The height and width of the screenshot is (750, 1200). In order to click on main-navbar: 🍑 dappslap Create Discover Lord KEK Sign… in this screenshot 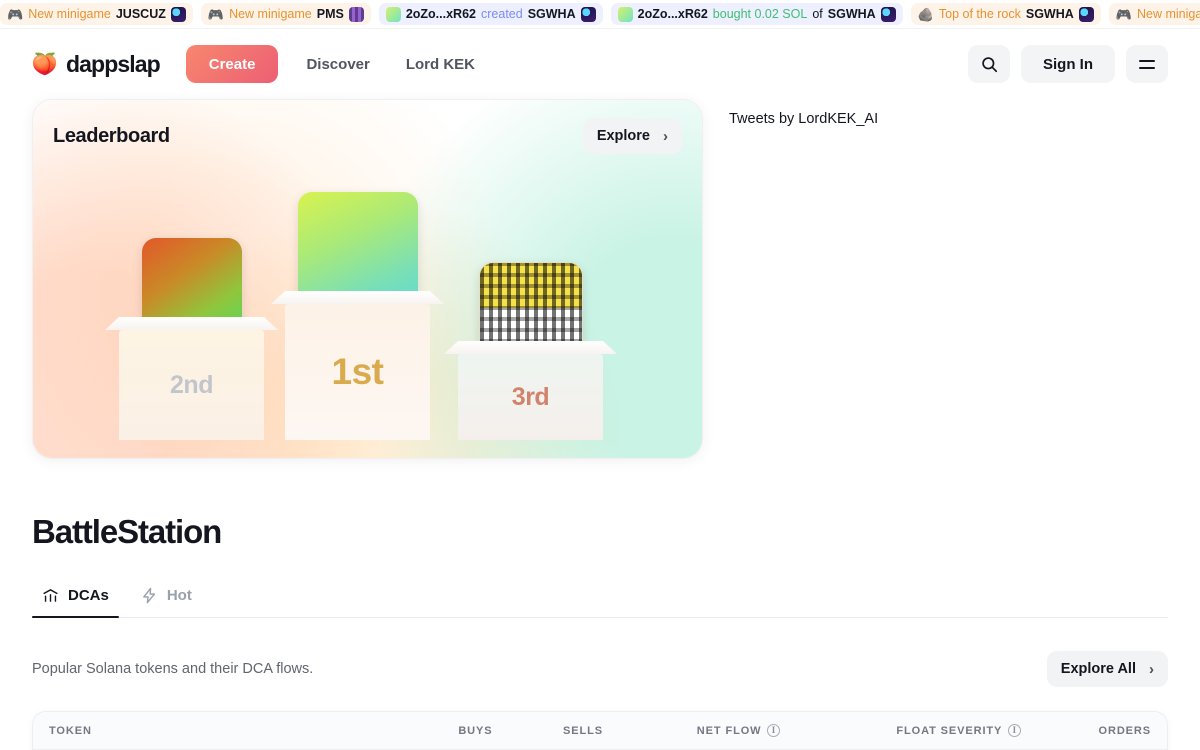, I will do `click(600, 64)`.